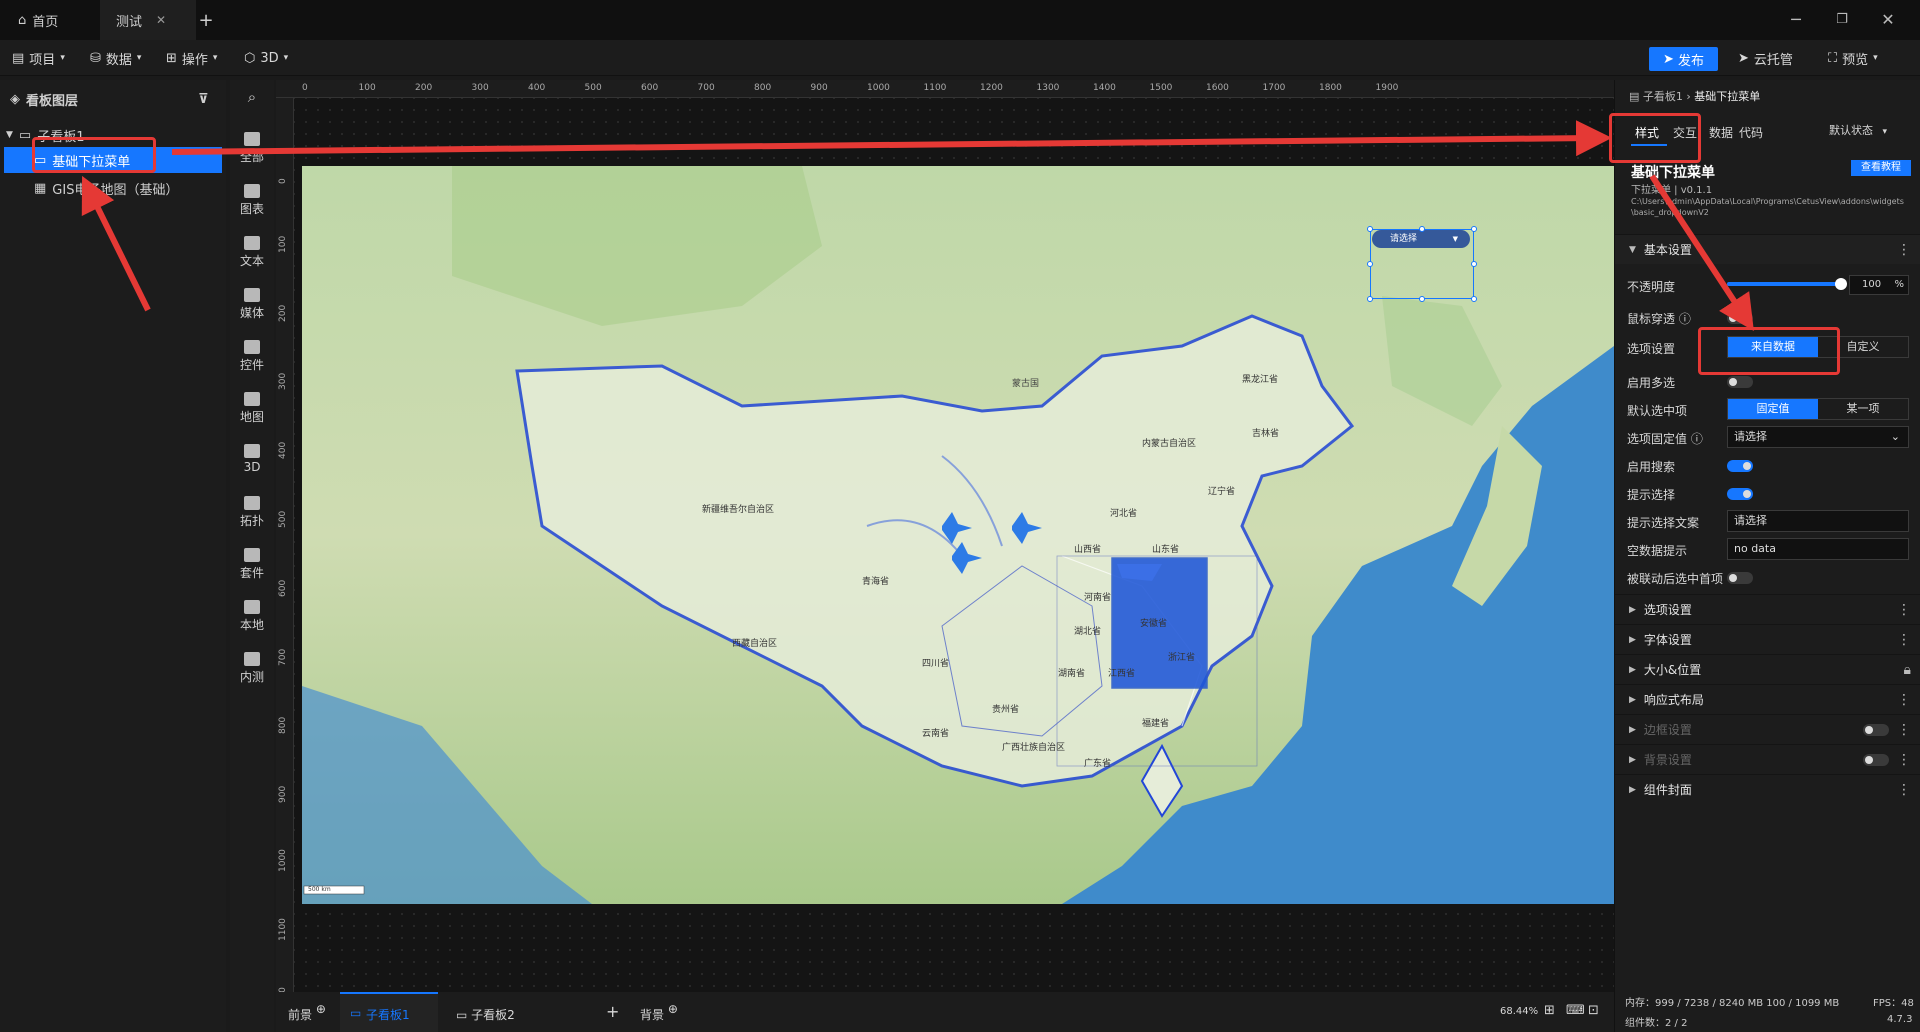 This screenshot has width=1920, height=1032. What do you see at coordinates (1853, 58) in the screenshot?
I see `preview-button: ⛶ 预览 ▾` at bounding box center [1853, 58].